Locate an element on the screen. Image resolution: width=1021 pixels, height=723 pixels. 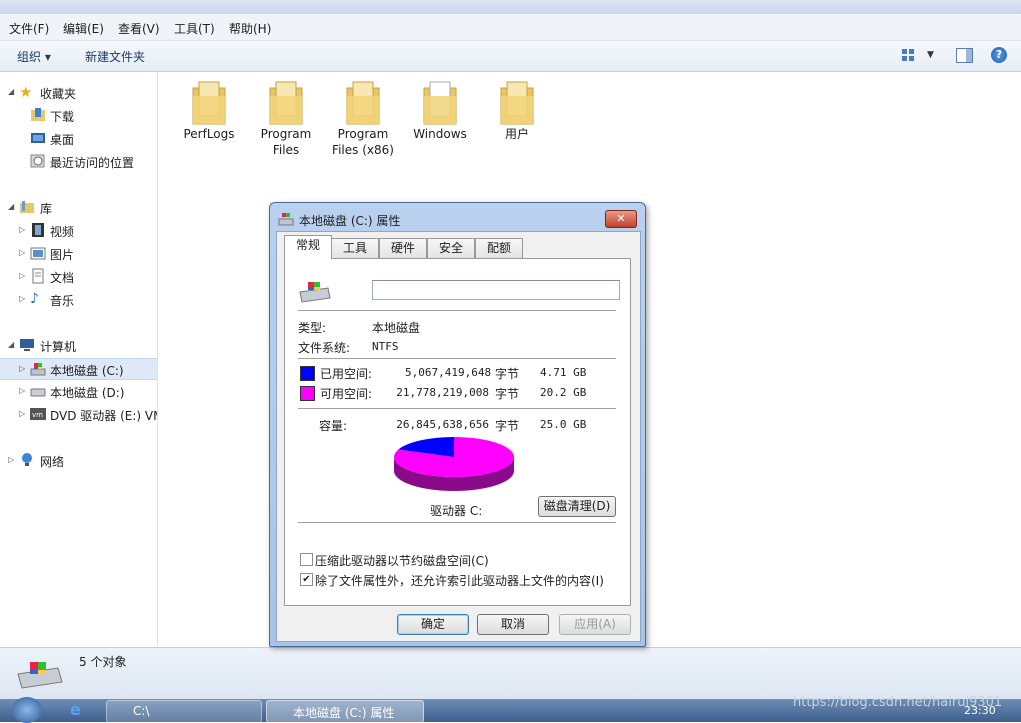
nav-label: 视频 is located at coordinates (62, 232).